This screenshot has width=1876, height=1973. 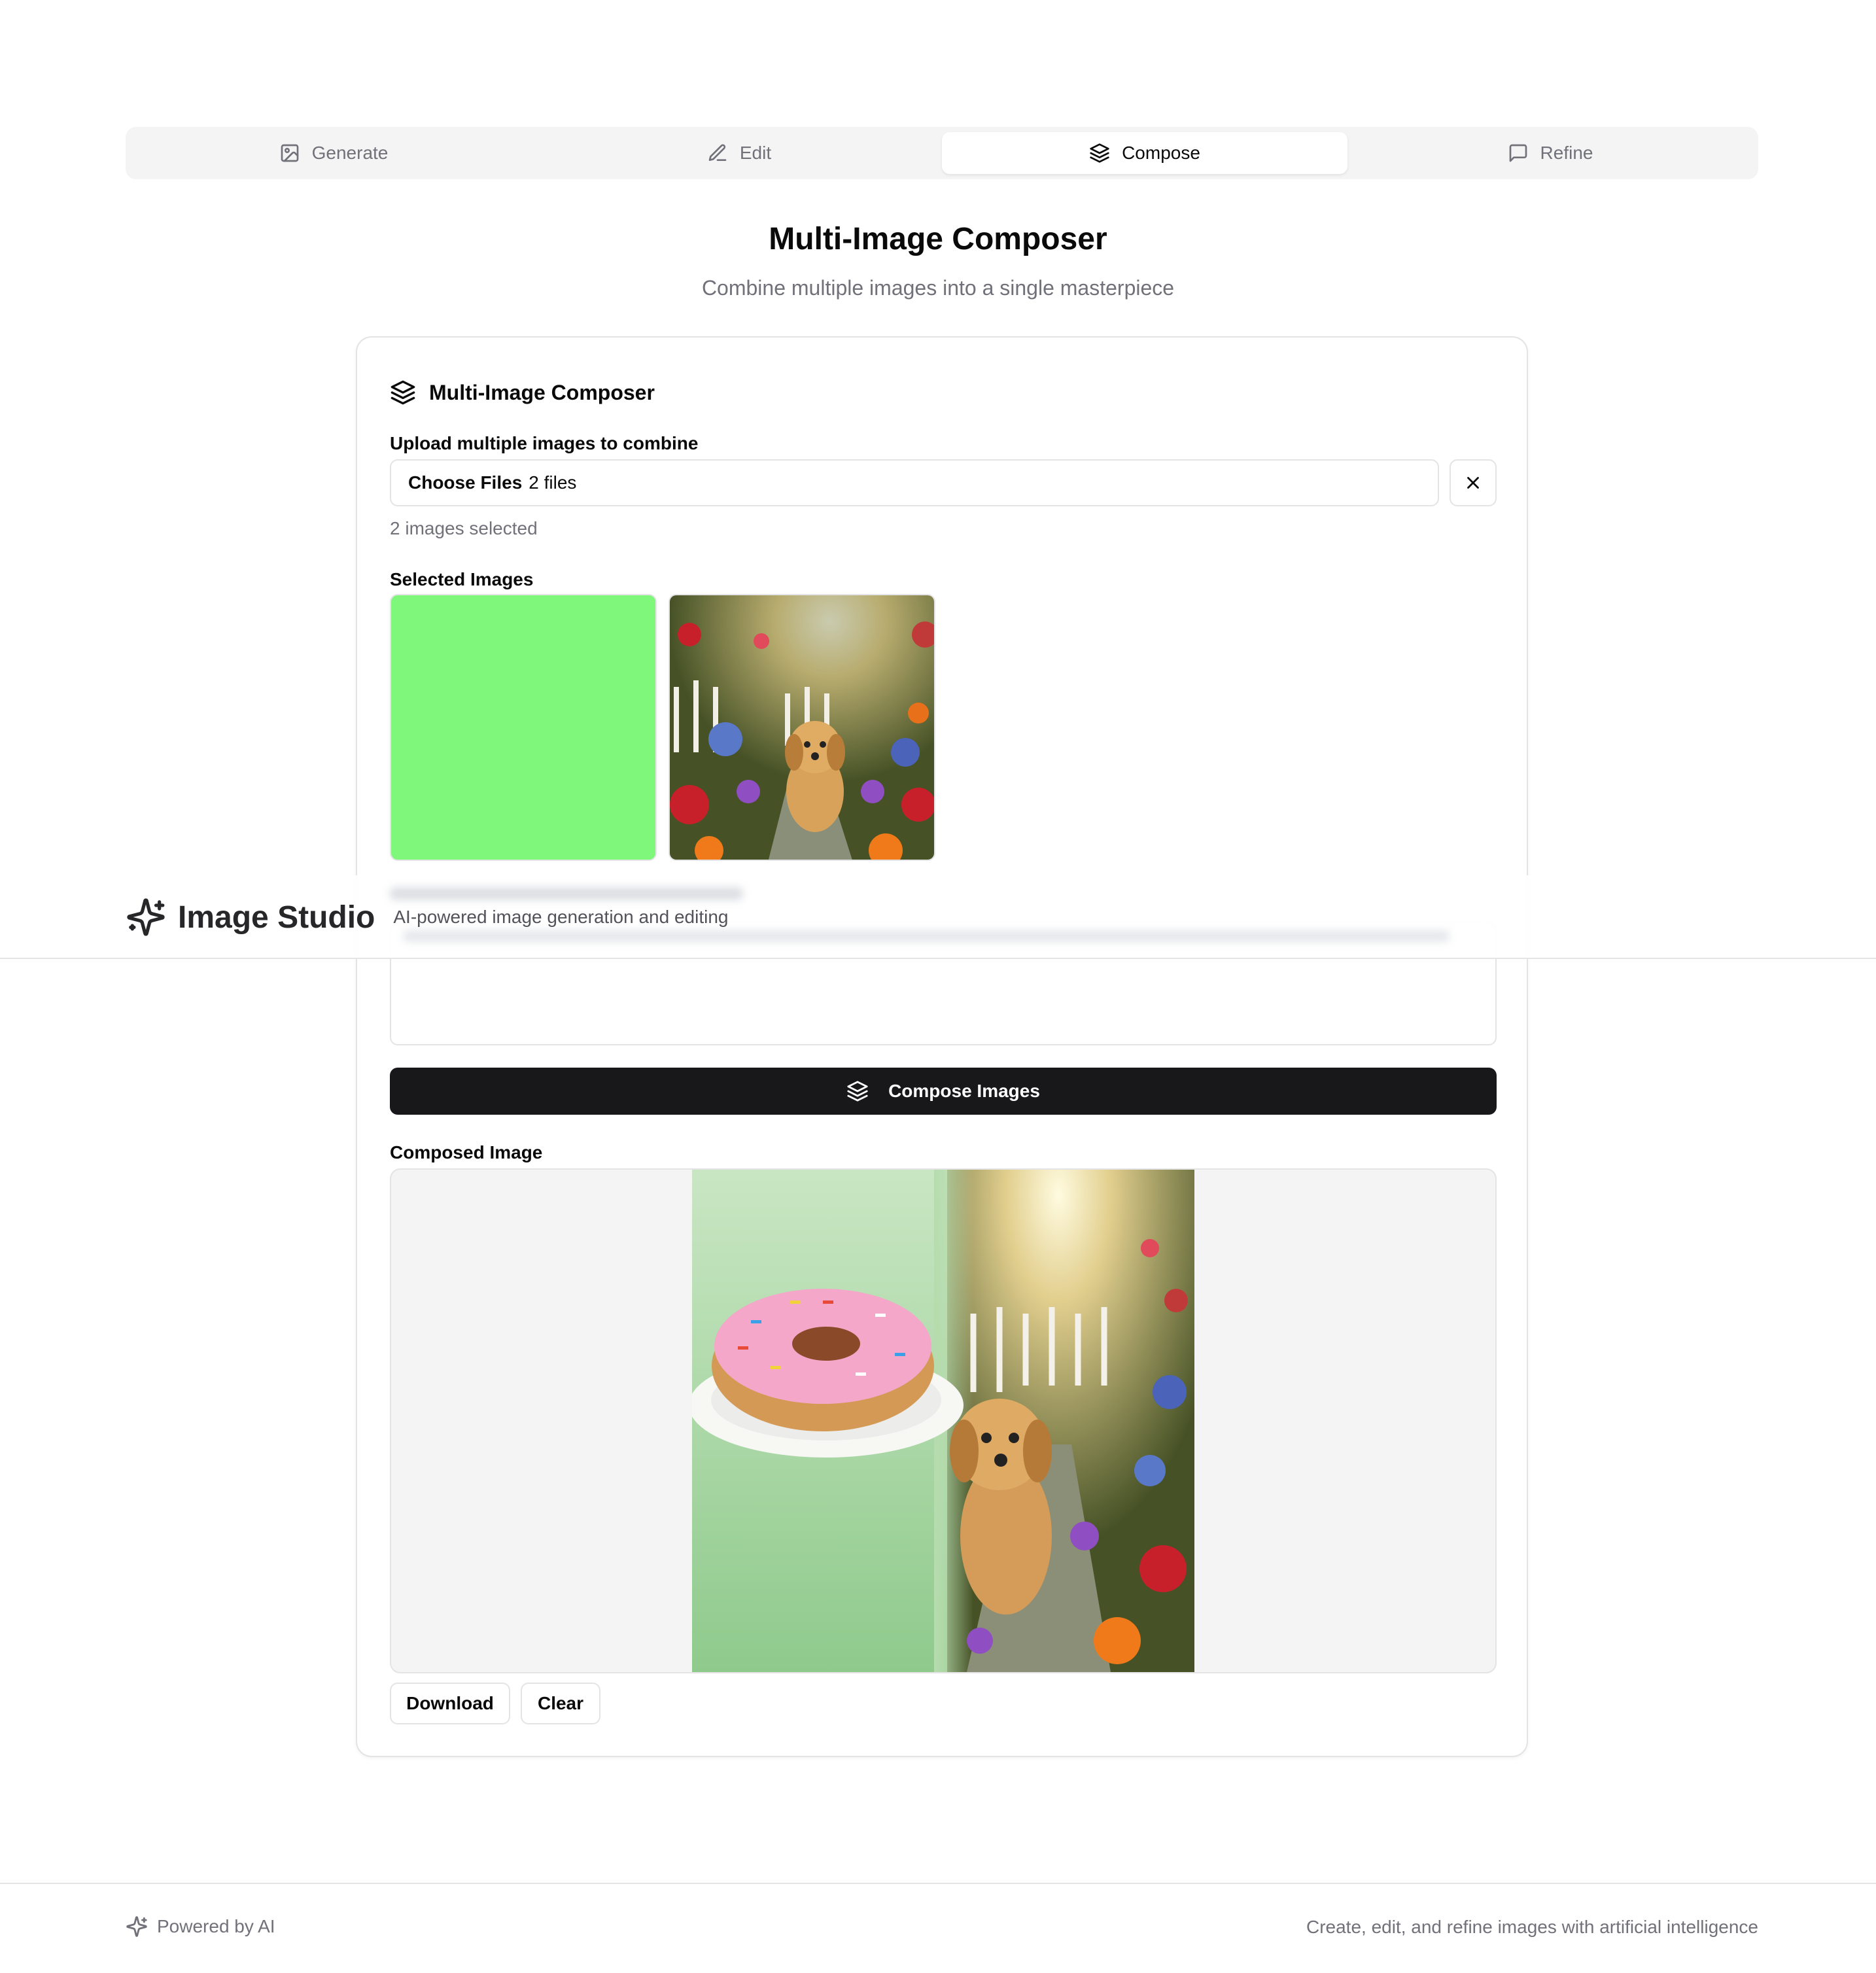 What do you see at coordinates (1161, 153) in the screenshot?
I see `tab-label: Compose` at bounding box center [1161, 153].